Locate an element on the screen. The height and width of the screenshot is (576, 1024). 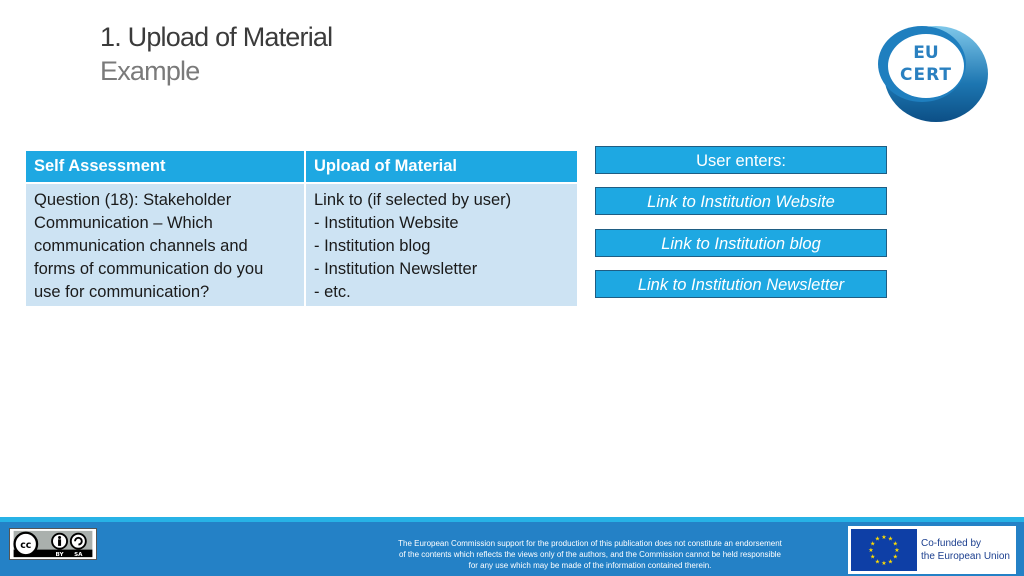
eu-cofunded-text: Co-funded by the European Union is located at coordinates (965, 550).